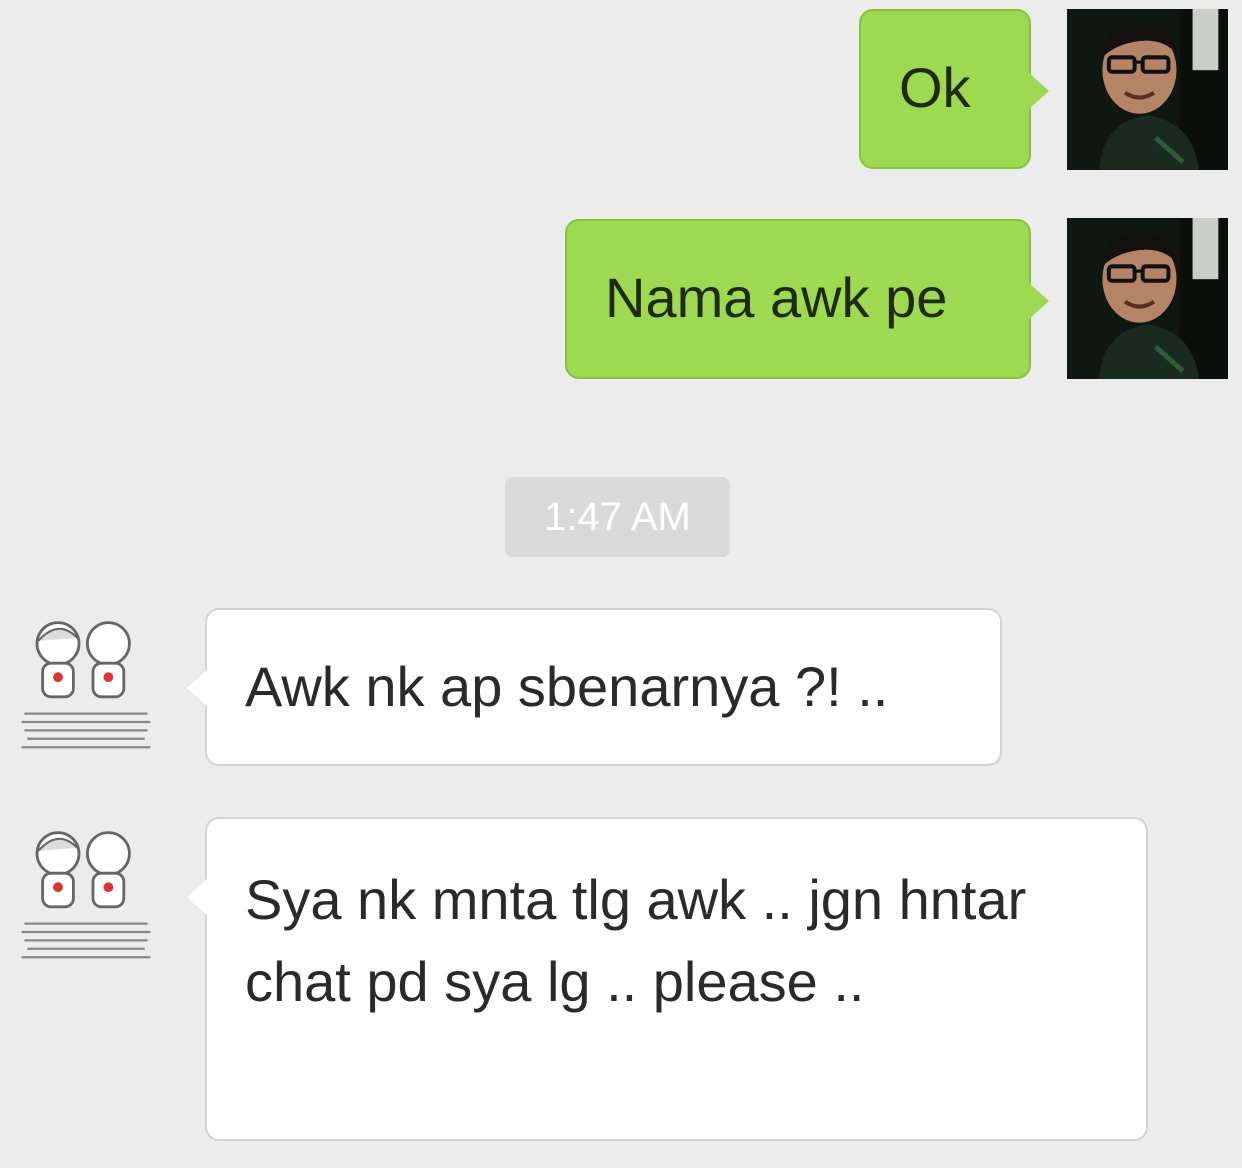  Describe the element at coordinates (567, 686) in the screenshot. I see `message-text: Awk nk ap sbenarnya ?! ..` at that location.